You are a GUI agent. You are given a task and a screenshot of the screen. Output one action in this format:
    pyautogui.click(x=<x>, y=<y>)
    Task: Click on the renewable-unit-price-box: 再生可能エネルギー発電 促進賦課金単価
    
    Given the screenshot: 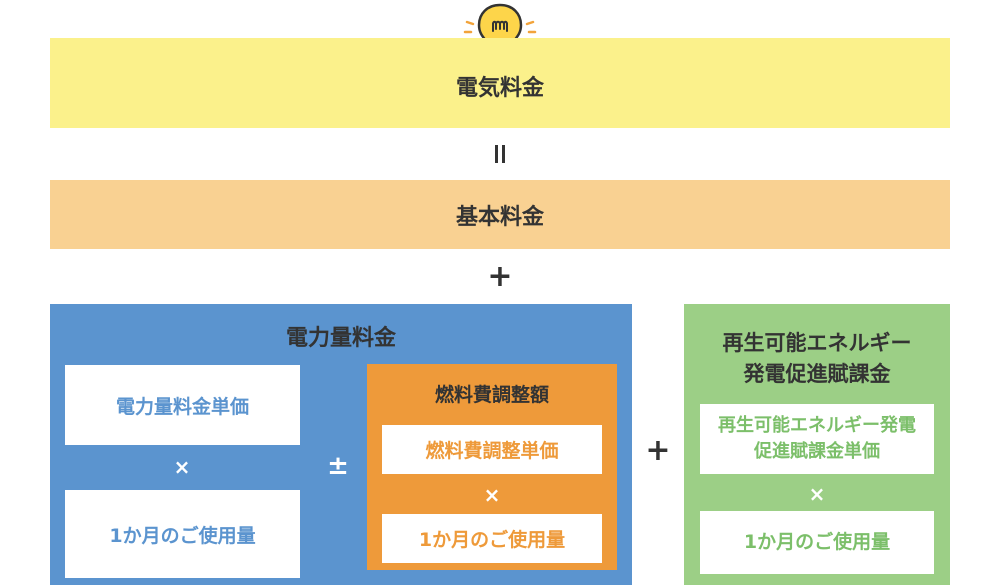 What is the action you would take?
    pyautogui.click(x=817, y=439)
    